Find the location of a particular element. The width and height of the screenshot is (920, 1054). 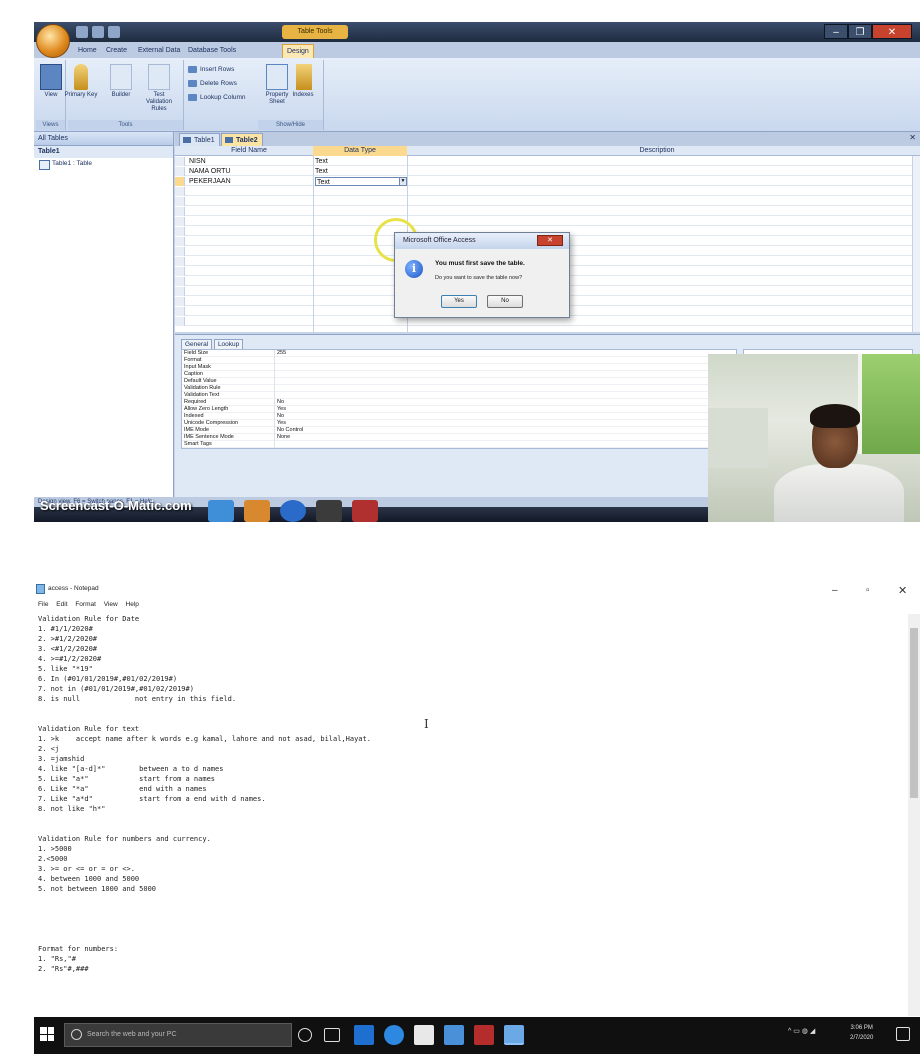

chevron-down-icon: ▼ is located at coordinates (403, 181).